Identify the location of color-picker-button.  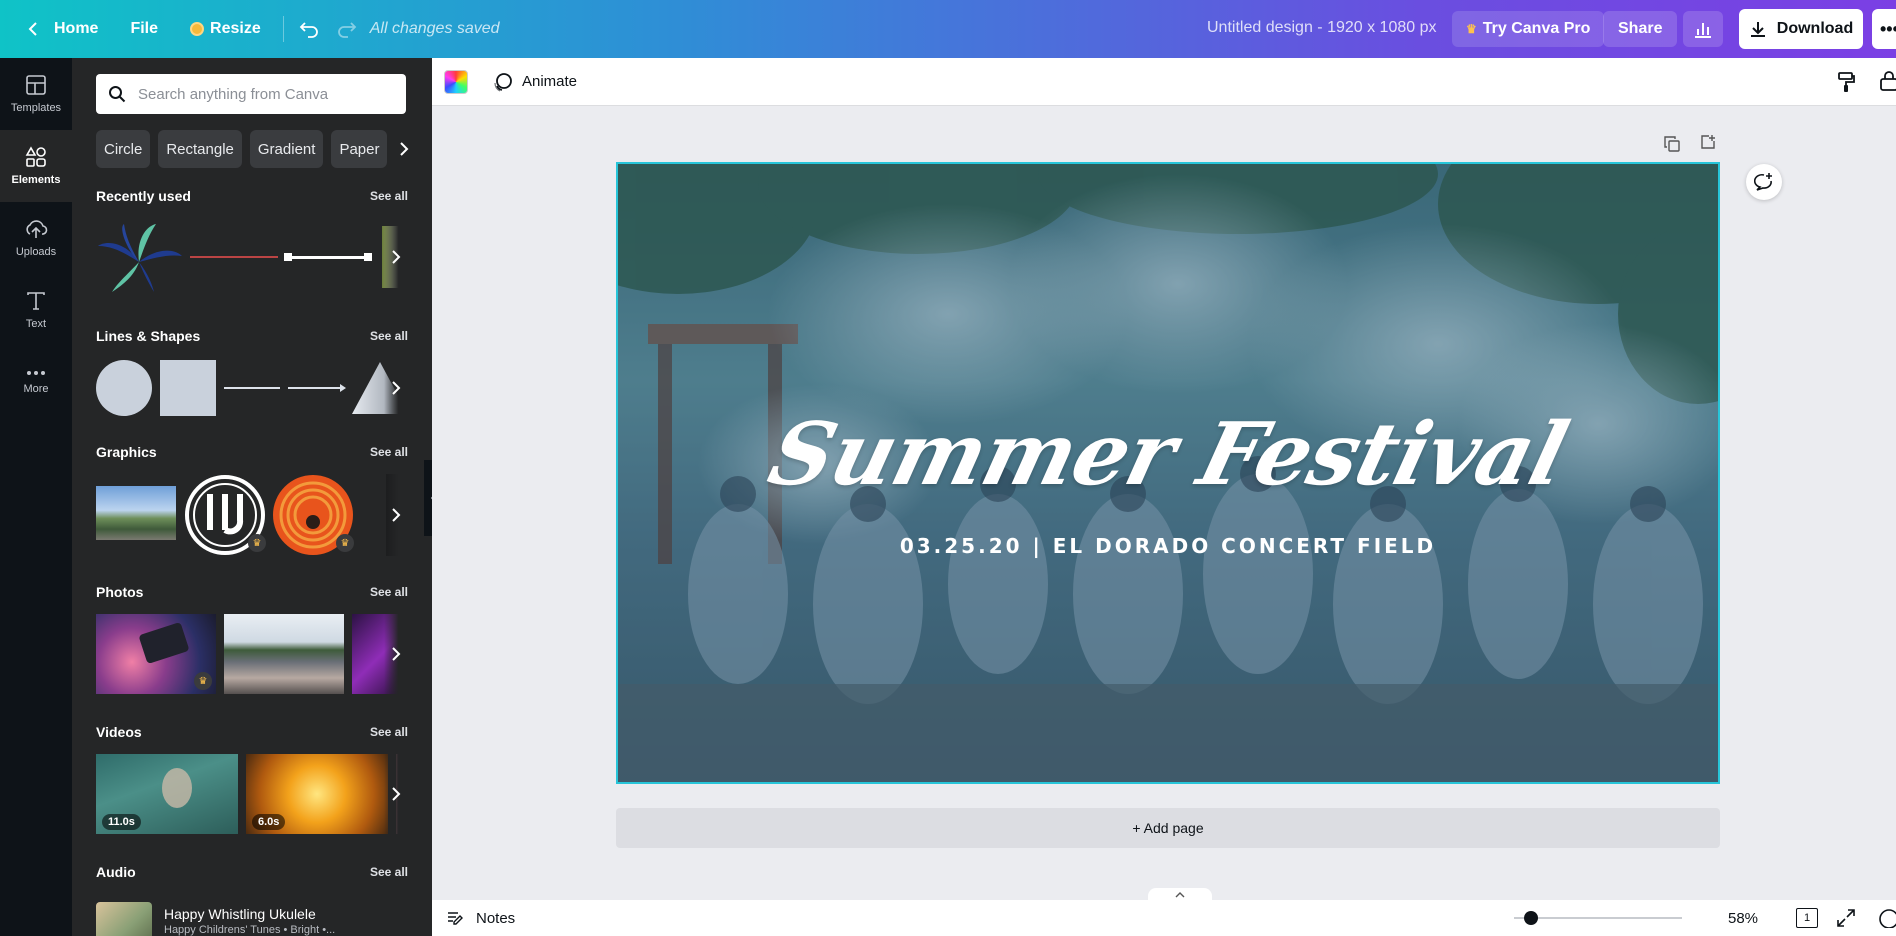
(456, 81).